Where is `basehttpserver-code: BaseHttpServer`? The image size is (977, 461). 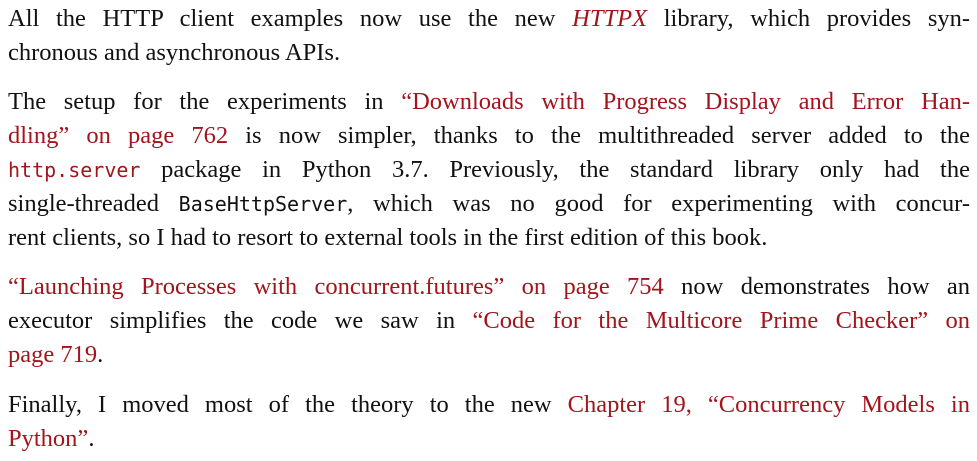
basehttpserver-code: BaseHttpServer is located at coordinates (263, 204).